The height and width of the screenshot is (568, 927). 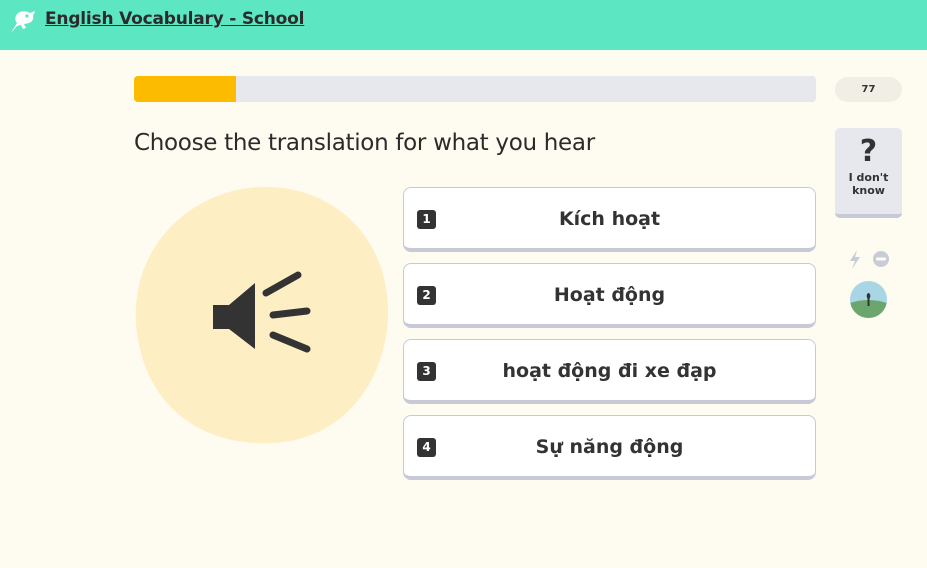 I want to click on answer-option-4: 4 Sự năng động, so click(x=609, y=447).